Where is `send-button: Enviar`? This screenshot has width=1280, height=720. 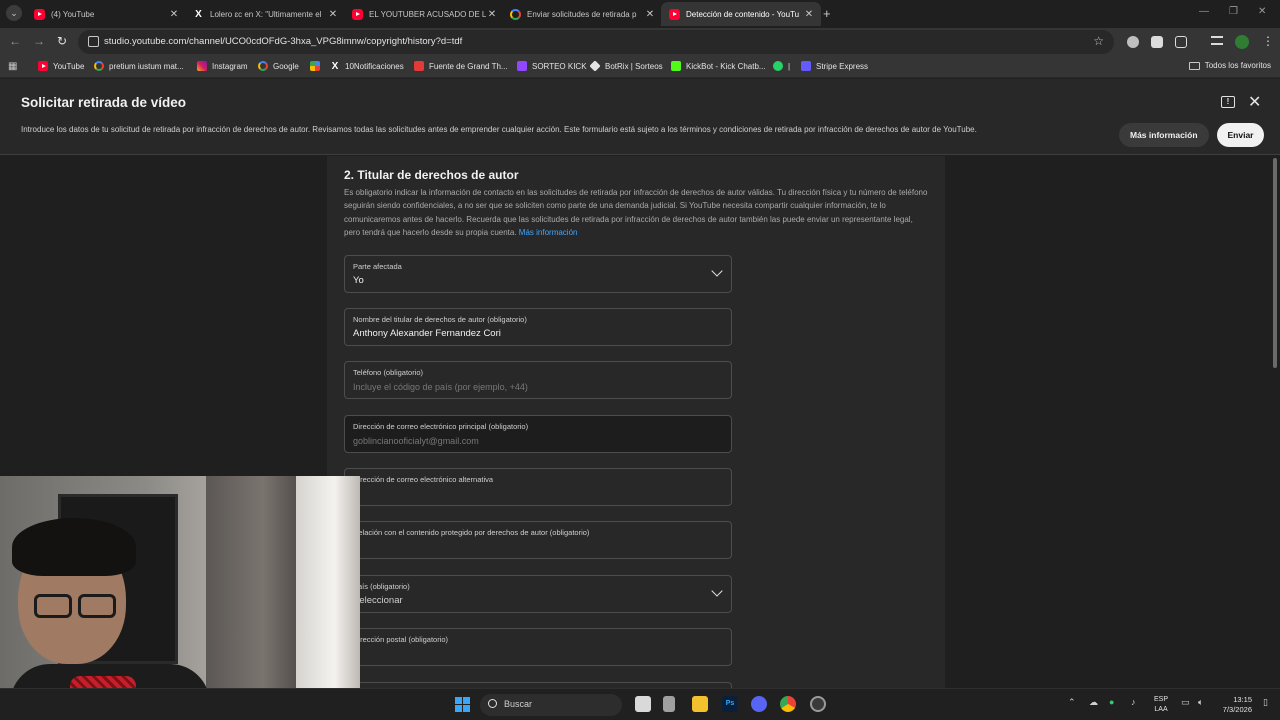
send-button: Enviar is located at coordinates (1240, 135).